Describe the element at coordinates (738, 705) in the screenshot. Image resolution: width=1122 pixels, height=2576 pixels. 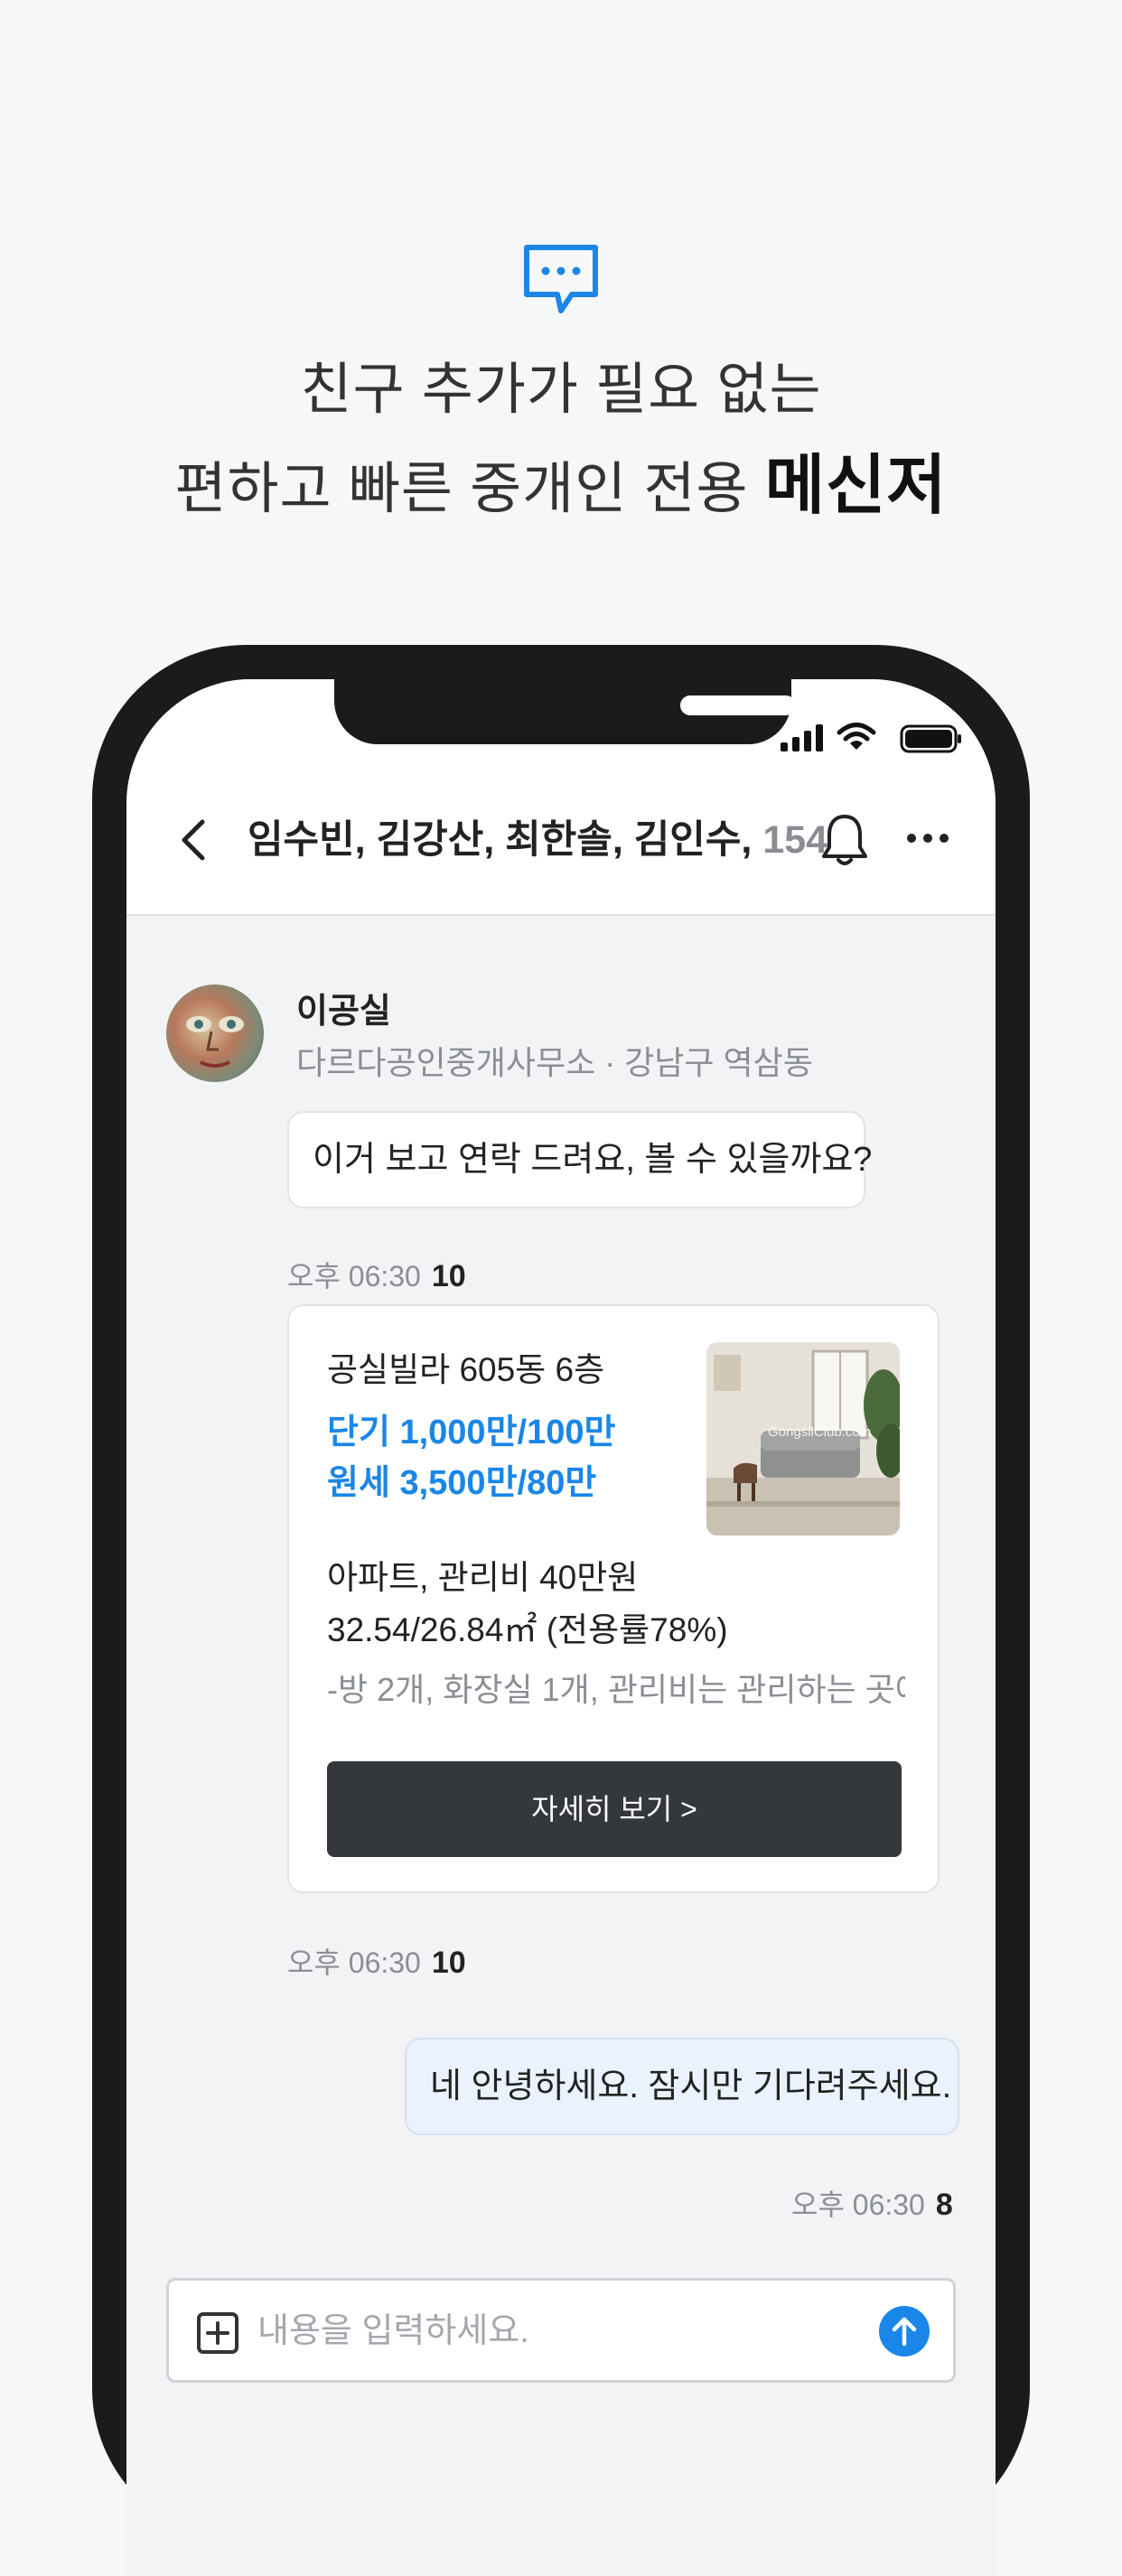
I see `notch-speaker` at that location.